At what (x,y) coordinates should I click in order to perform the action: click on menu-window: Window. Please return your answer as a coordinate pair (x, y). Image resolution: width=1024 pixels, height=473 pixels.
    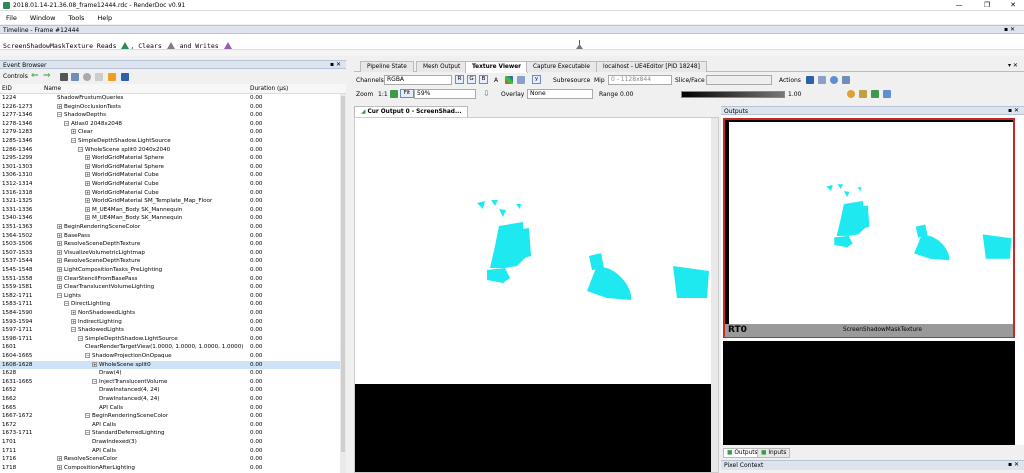
    Looking at the image, I should click on (42, 16).